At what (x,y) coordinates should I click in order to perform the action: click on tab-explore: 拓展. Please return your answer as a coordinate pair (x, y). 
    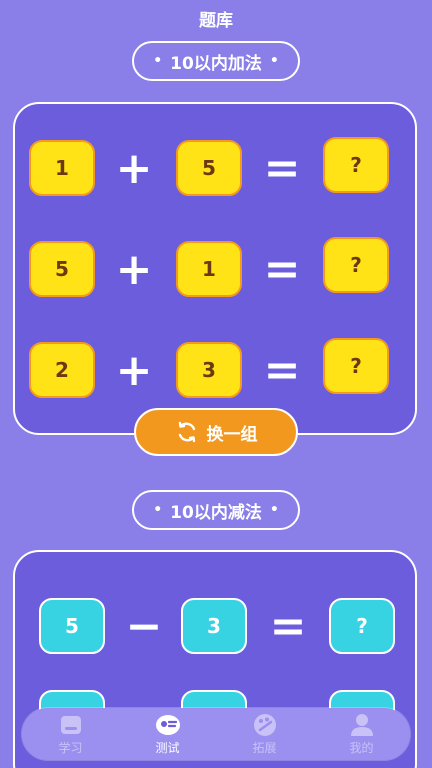
    Looking at the image, I should click on (265, 734).